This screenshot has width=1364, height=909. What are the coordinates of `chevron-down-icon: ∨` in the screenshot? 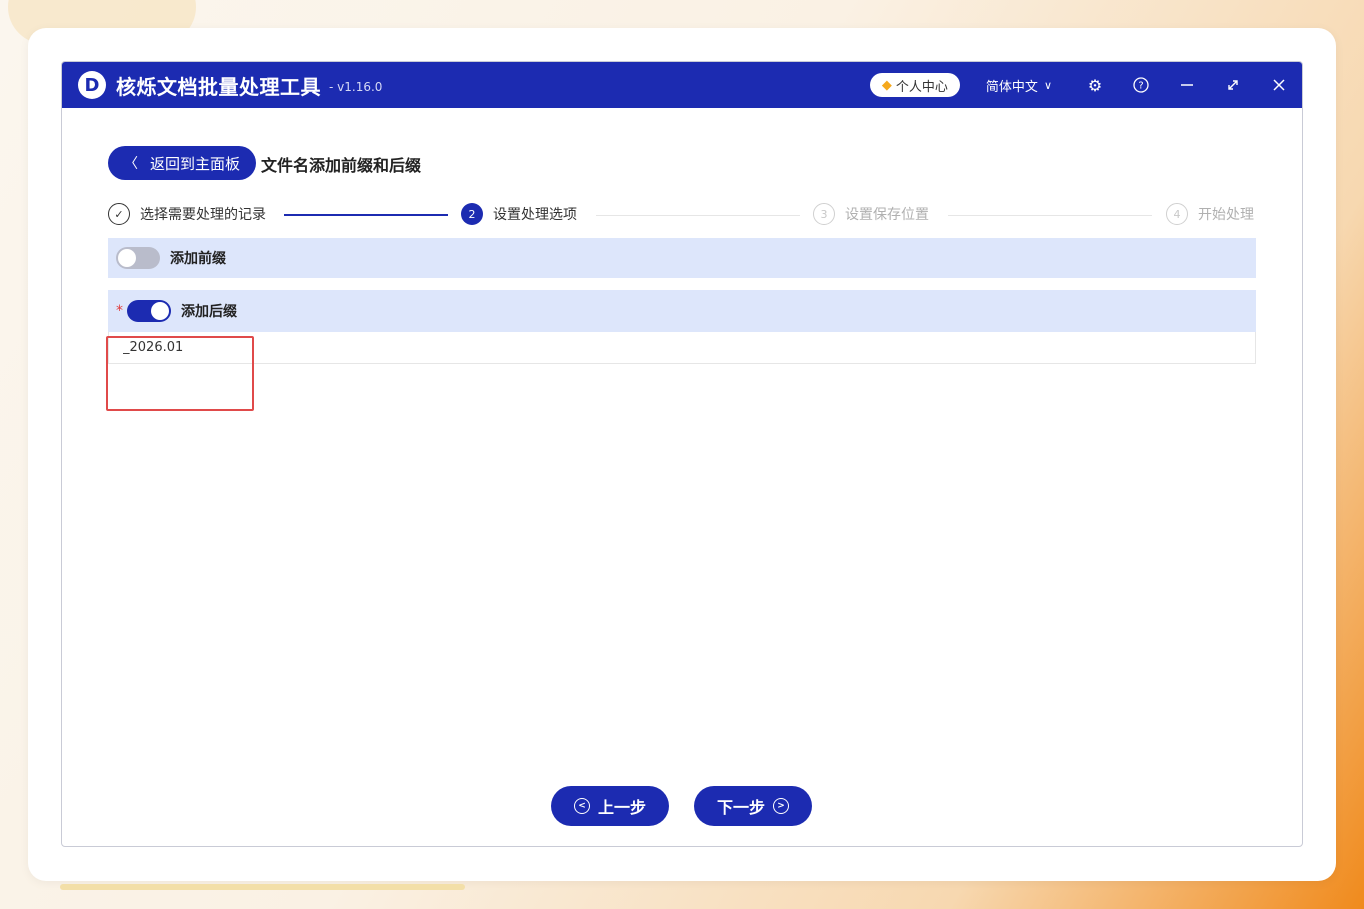 It's located at (1047, 85).